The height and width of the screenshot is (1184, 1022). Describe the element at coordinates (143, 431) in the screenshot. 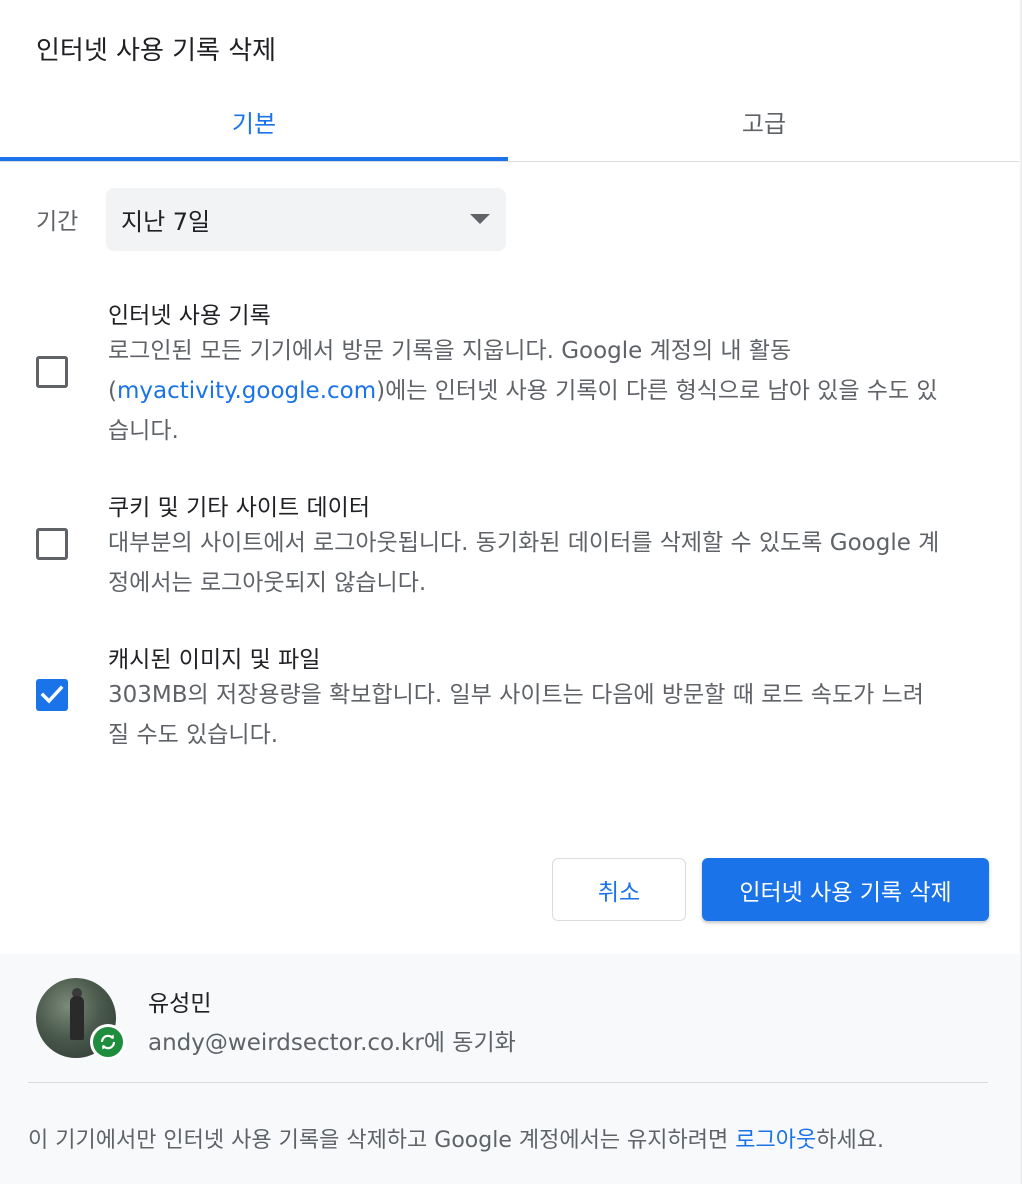

I see `browsing-history-desc-line3: 습니다.` at that location.